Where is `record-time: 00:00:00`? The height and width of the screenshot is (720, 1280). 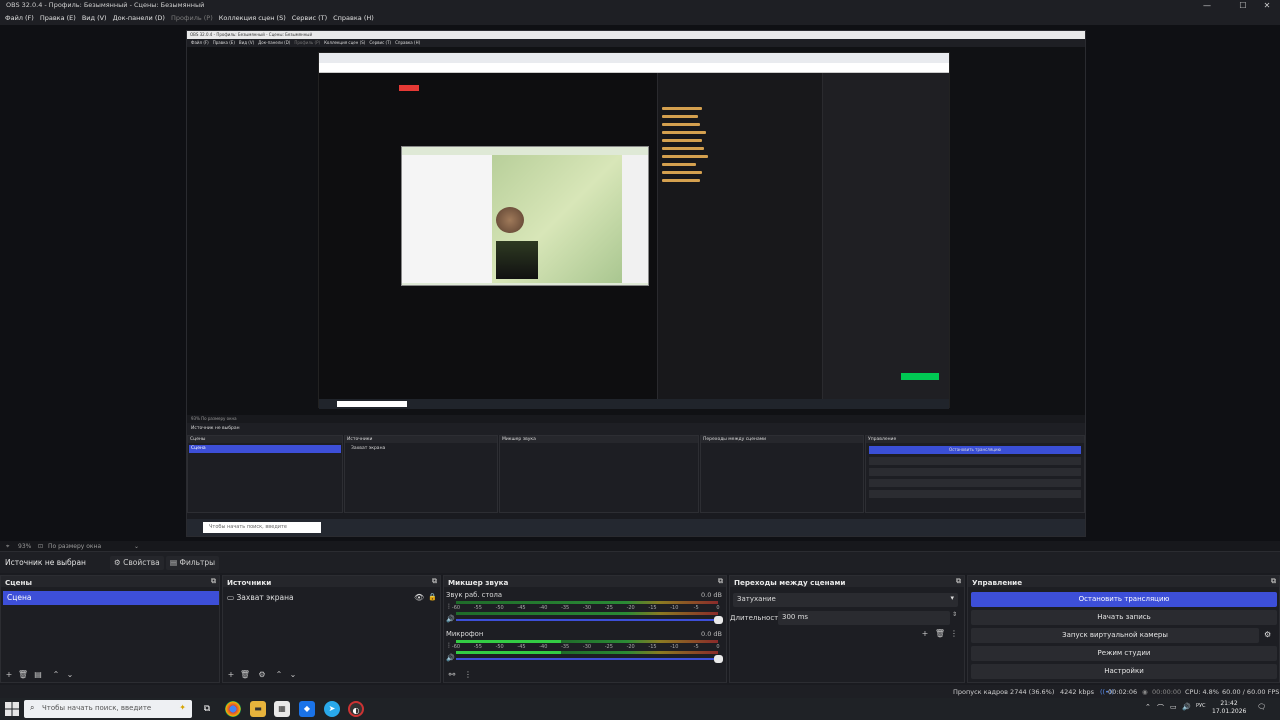 record-time: 00:00:00 is located at coordinates (1167, 692).